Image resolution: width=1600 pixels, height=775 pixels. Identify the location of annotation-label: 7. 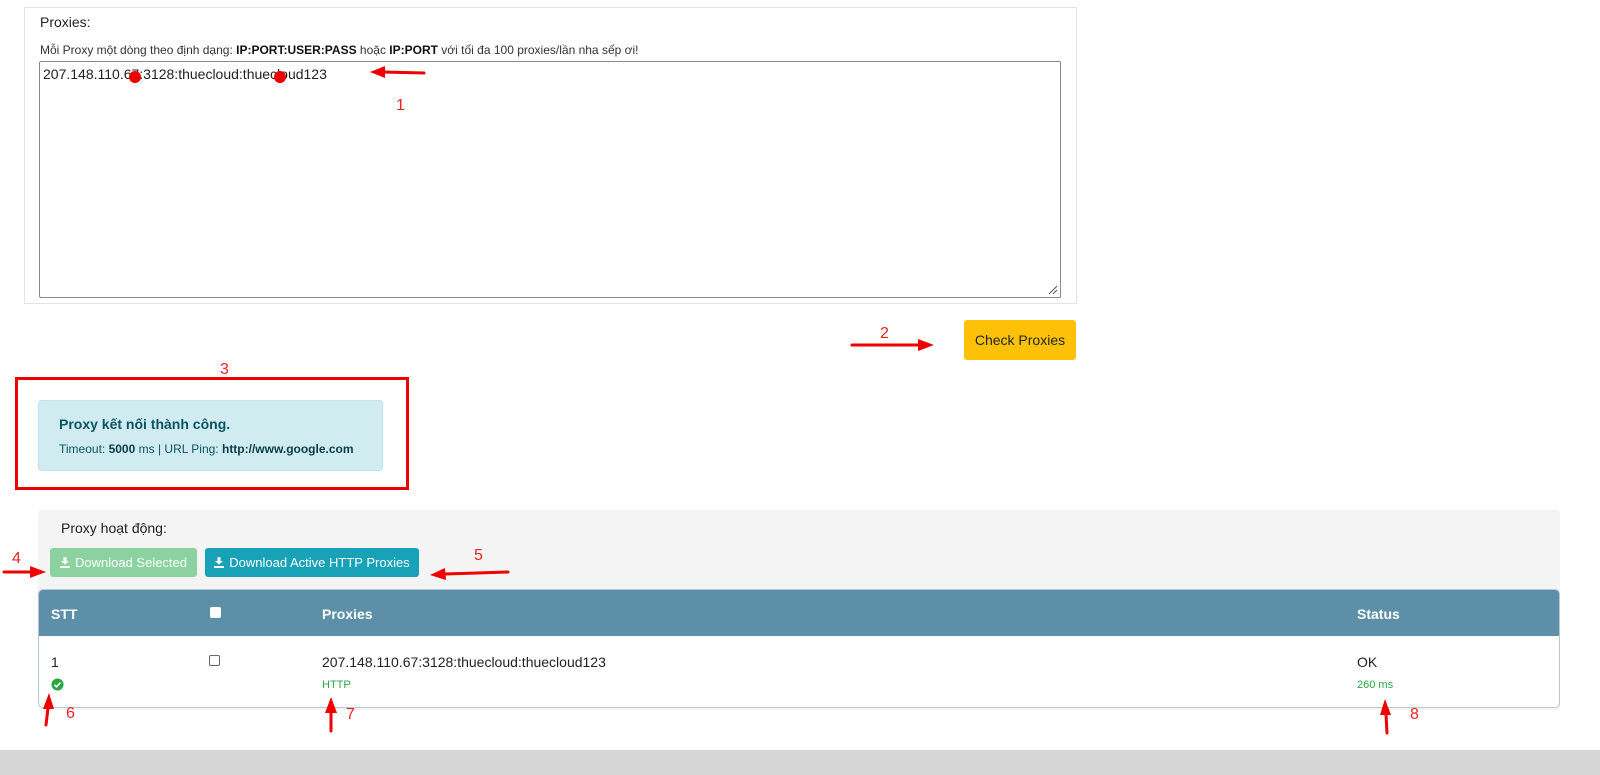
(350, 714).